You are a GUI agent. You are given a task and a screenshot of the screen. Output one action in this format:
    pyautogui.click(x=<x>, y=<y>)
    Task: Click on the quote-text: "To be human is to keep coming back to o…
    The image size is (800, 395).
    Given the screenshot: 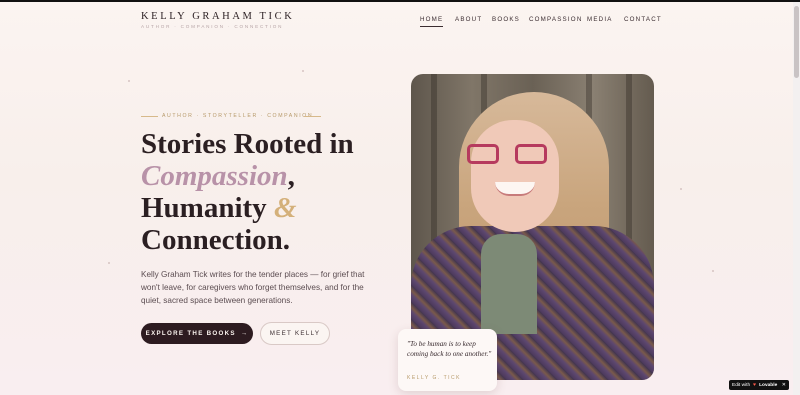 What is the action you would take?
    pyautogui.click(x=449, y=349)
    